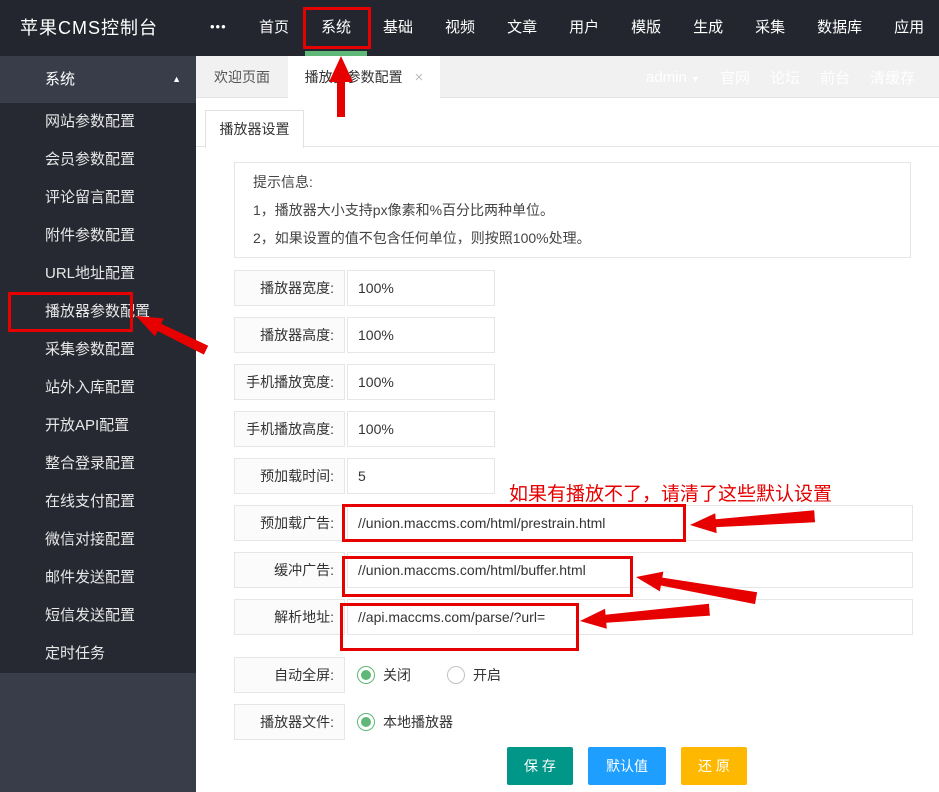  What do you see at coordinates (366, 722) in the screenshot?
I see `local-player-radio` at bounding box center [366, 722].